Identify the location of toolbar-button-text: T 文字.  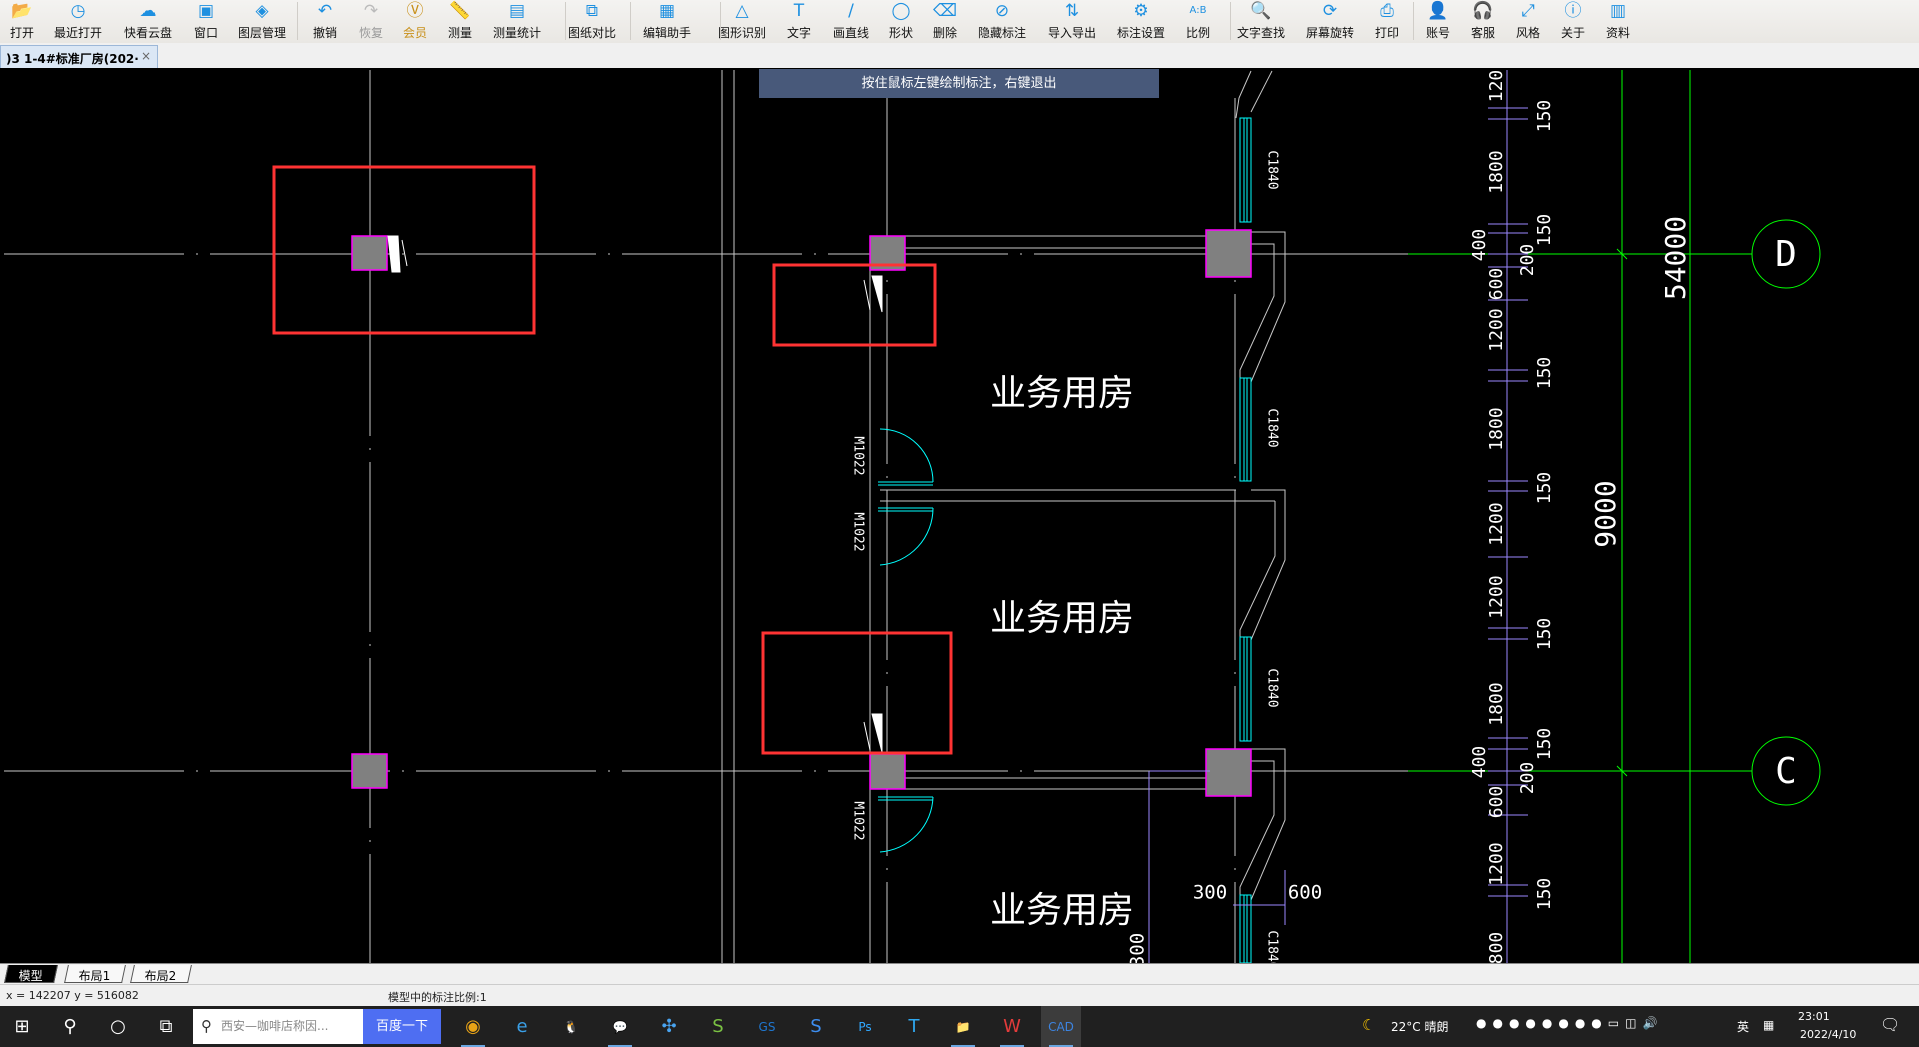
(799, 21).